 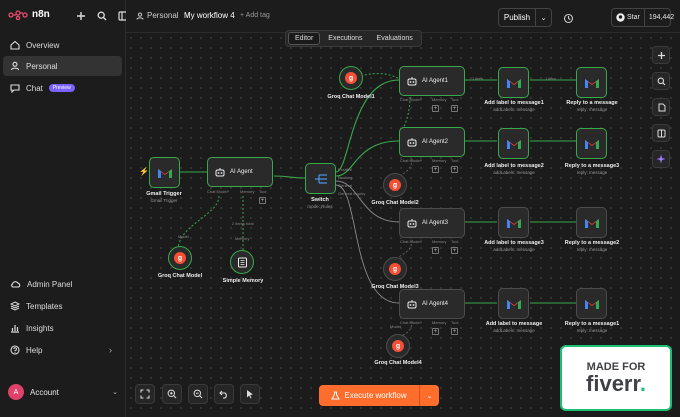 What do you see at coordinates (514, 103) in the screenshot?
I see `node-title: Add label to message1` at bounding box center [514, 103].